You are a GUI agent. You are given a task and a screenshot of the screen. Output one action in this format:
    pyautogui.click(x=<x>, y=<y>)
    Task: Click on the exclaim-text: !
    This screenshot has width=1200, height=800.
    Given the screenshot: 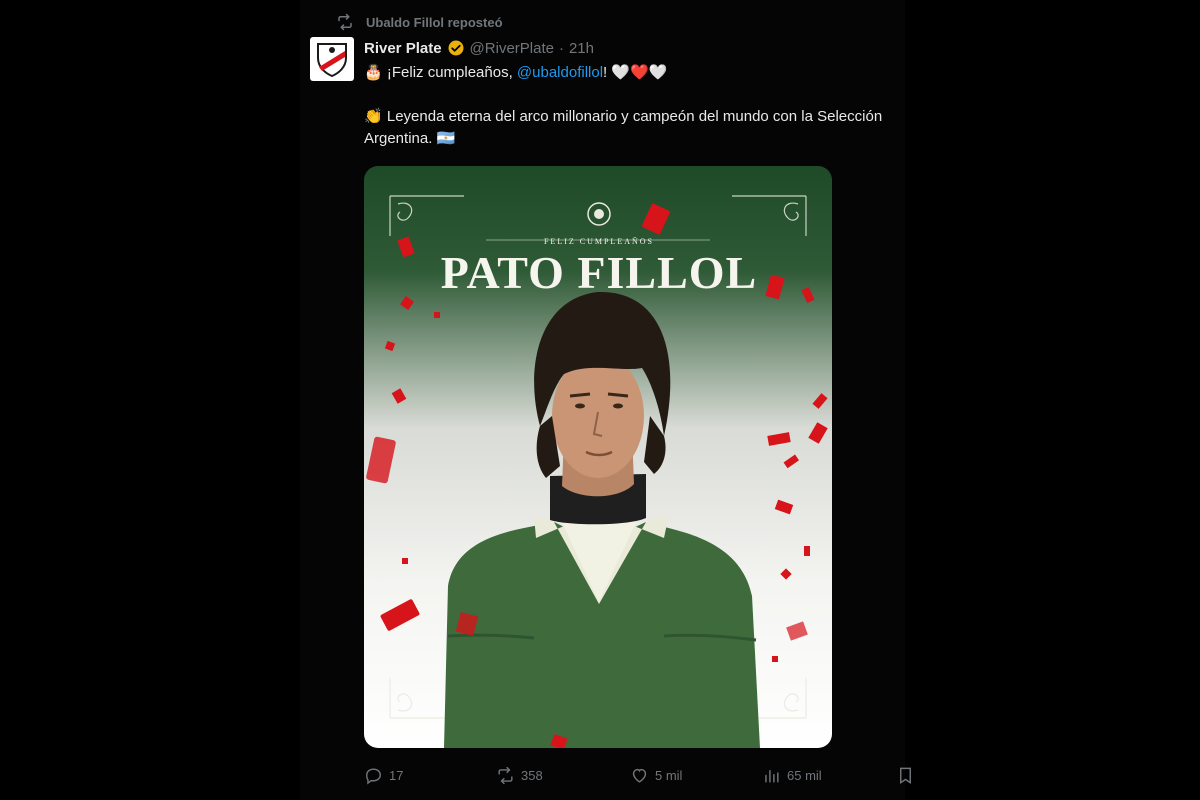 What is the action you would take?
    pyautogui.click(x=605, y=72)
    